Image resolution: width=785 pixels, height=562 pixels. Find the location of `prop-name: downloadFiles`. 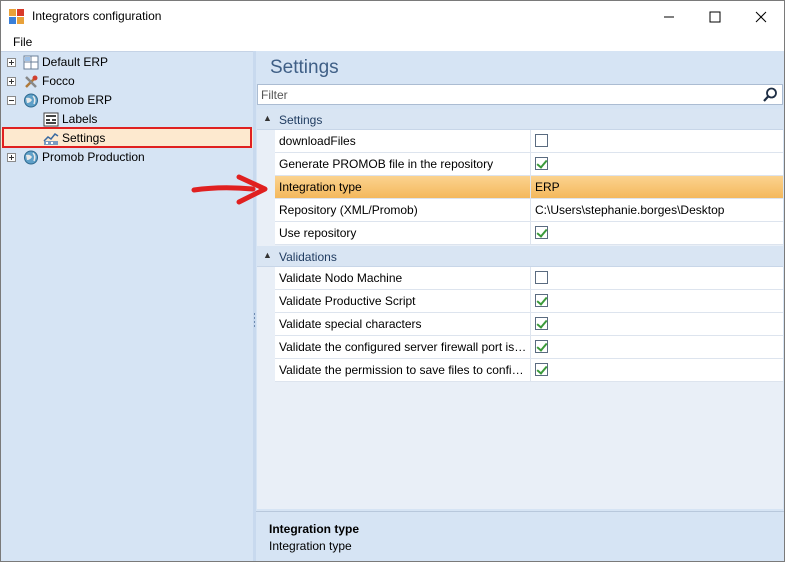

prop-name: downloadFiles is located at coordinates (317, 141).